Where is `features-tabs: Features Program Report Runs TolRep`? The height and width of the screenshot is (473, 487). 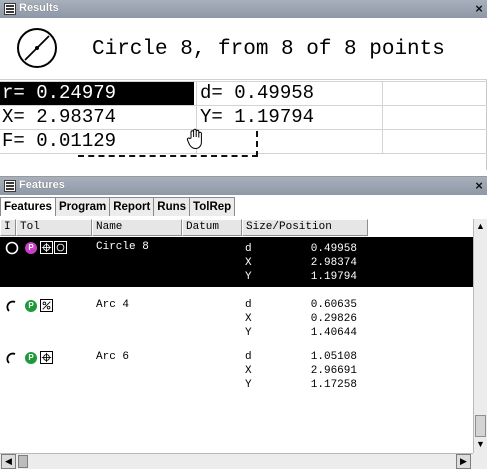 features-tabs: Features Program Report Runs TolRep is located at coordinates (118, 206).